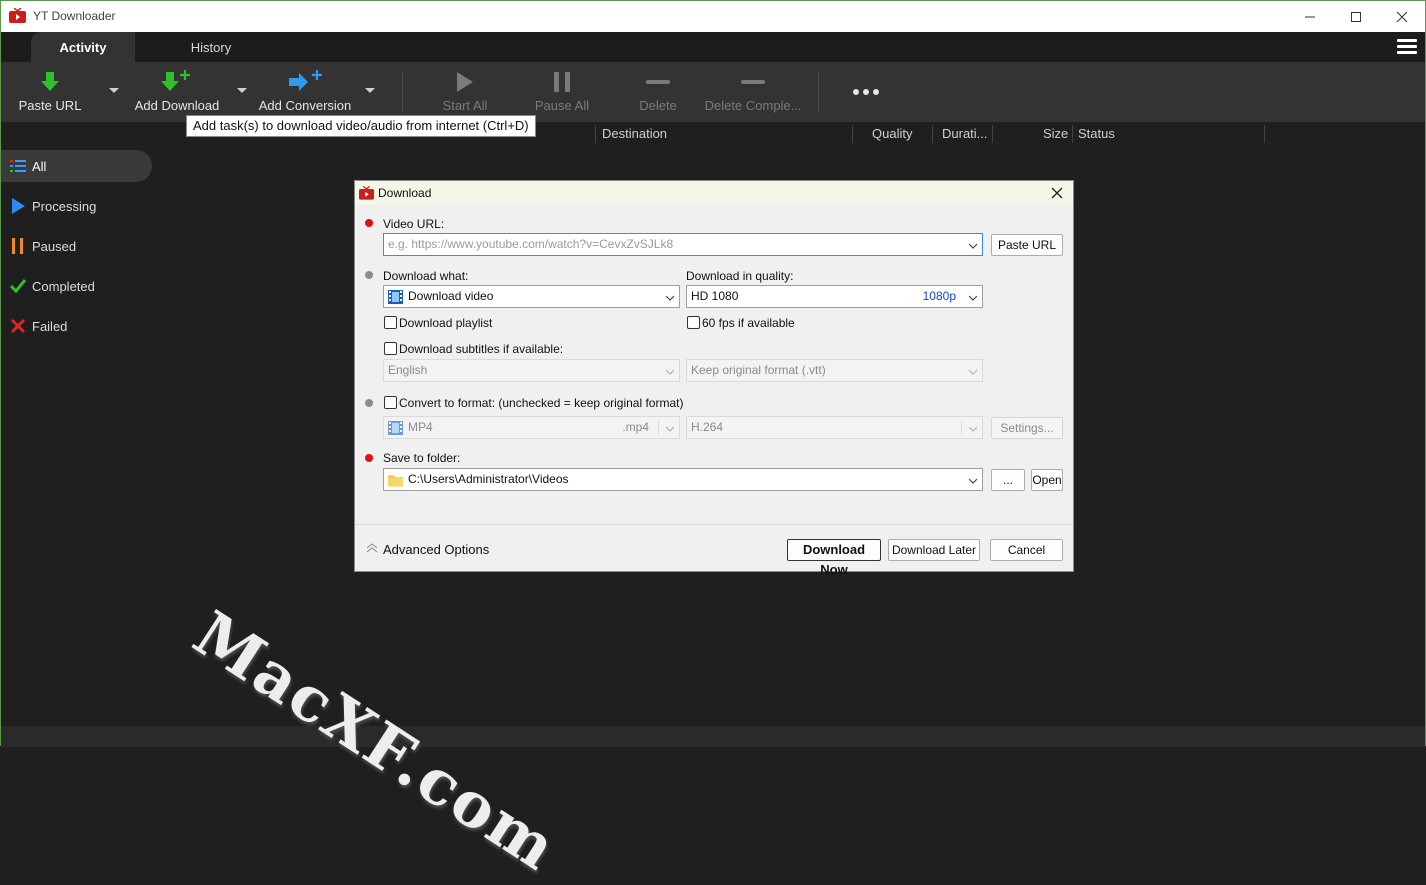  Describe the element at coordinates (834, 427) in the screenshot. I see `convert-codec-select: H.264` at that location.